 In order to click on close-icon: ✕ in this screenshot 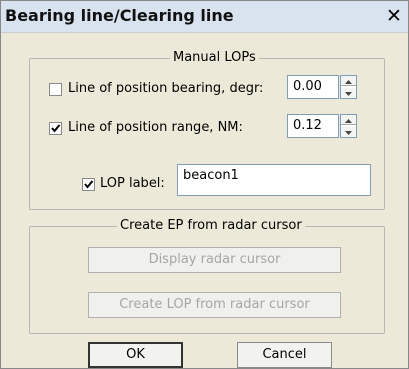, I will do `click(394, 16)`.